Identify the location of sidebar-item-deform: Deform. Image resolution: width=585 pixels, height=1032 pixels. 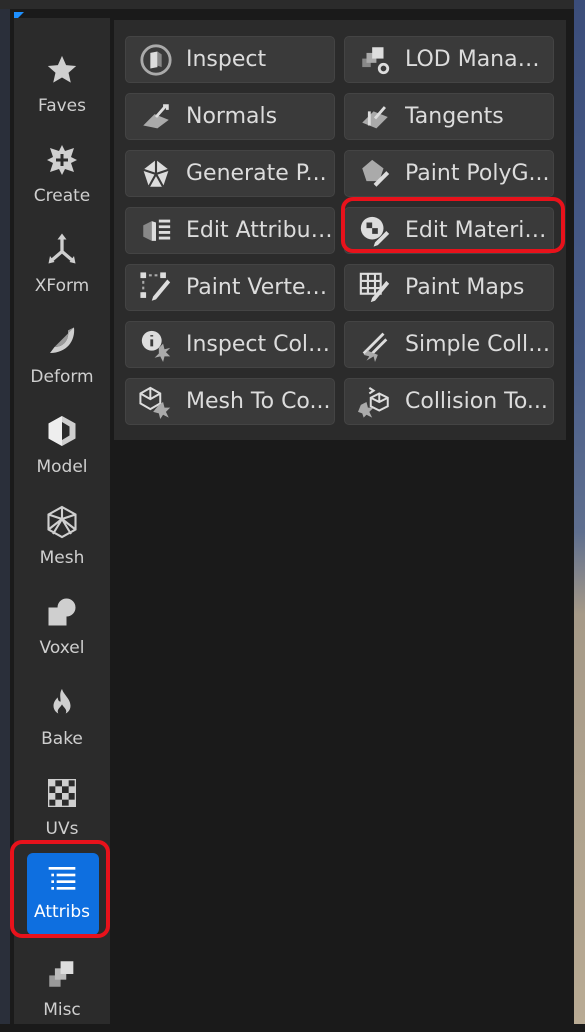
(62, 356).